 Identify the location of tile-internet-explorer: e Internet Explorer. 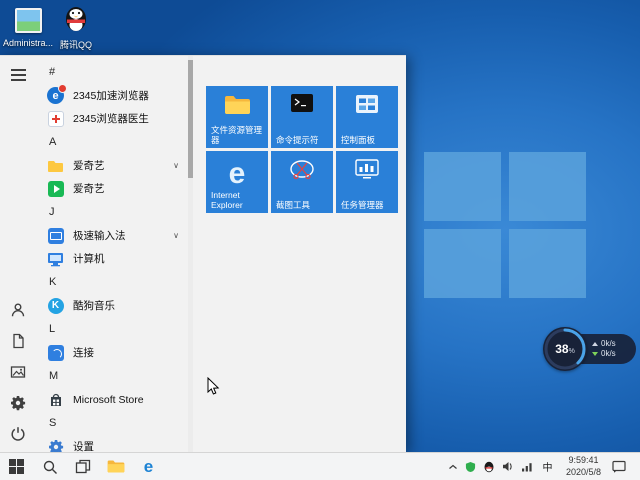
(237, 182).